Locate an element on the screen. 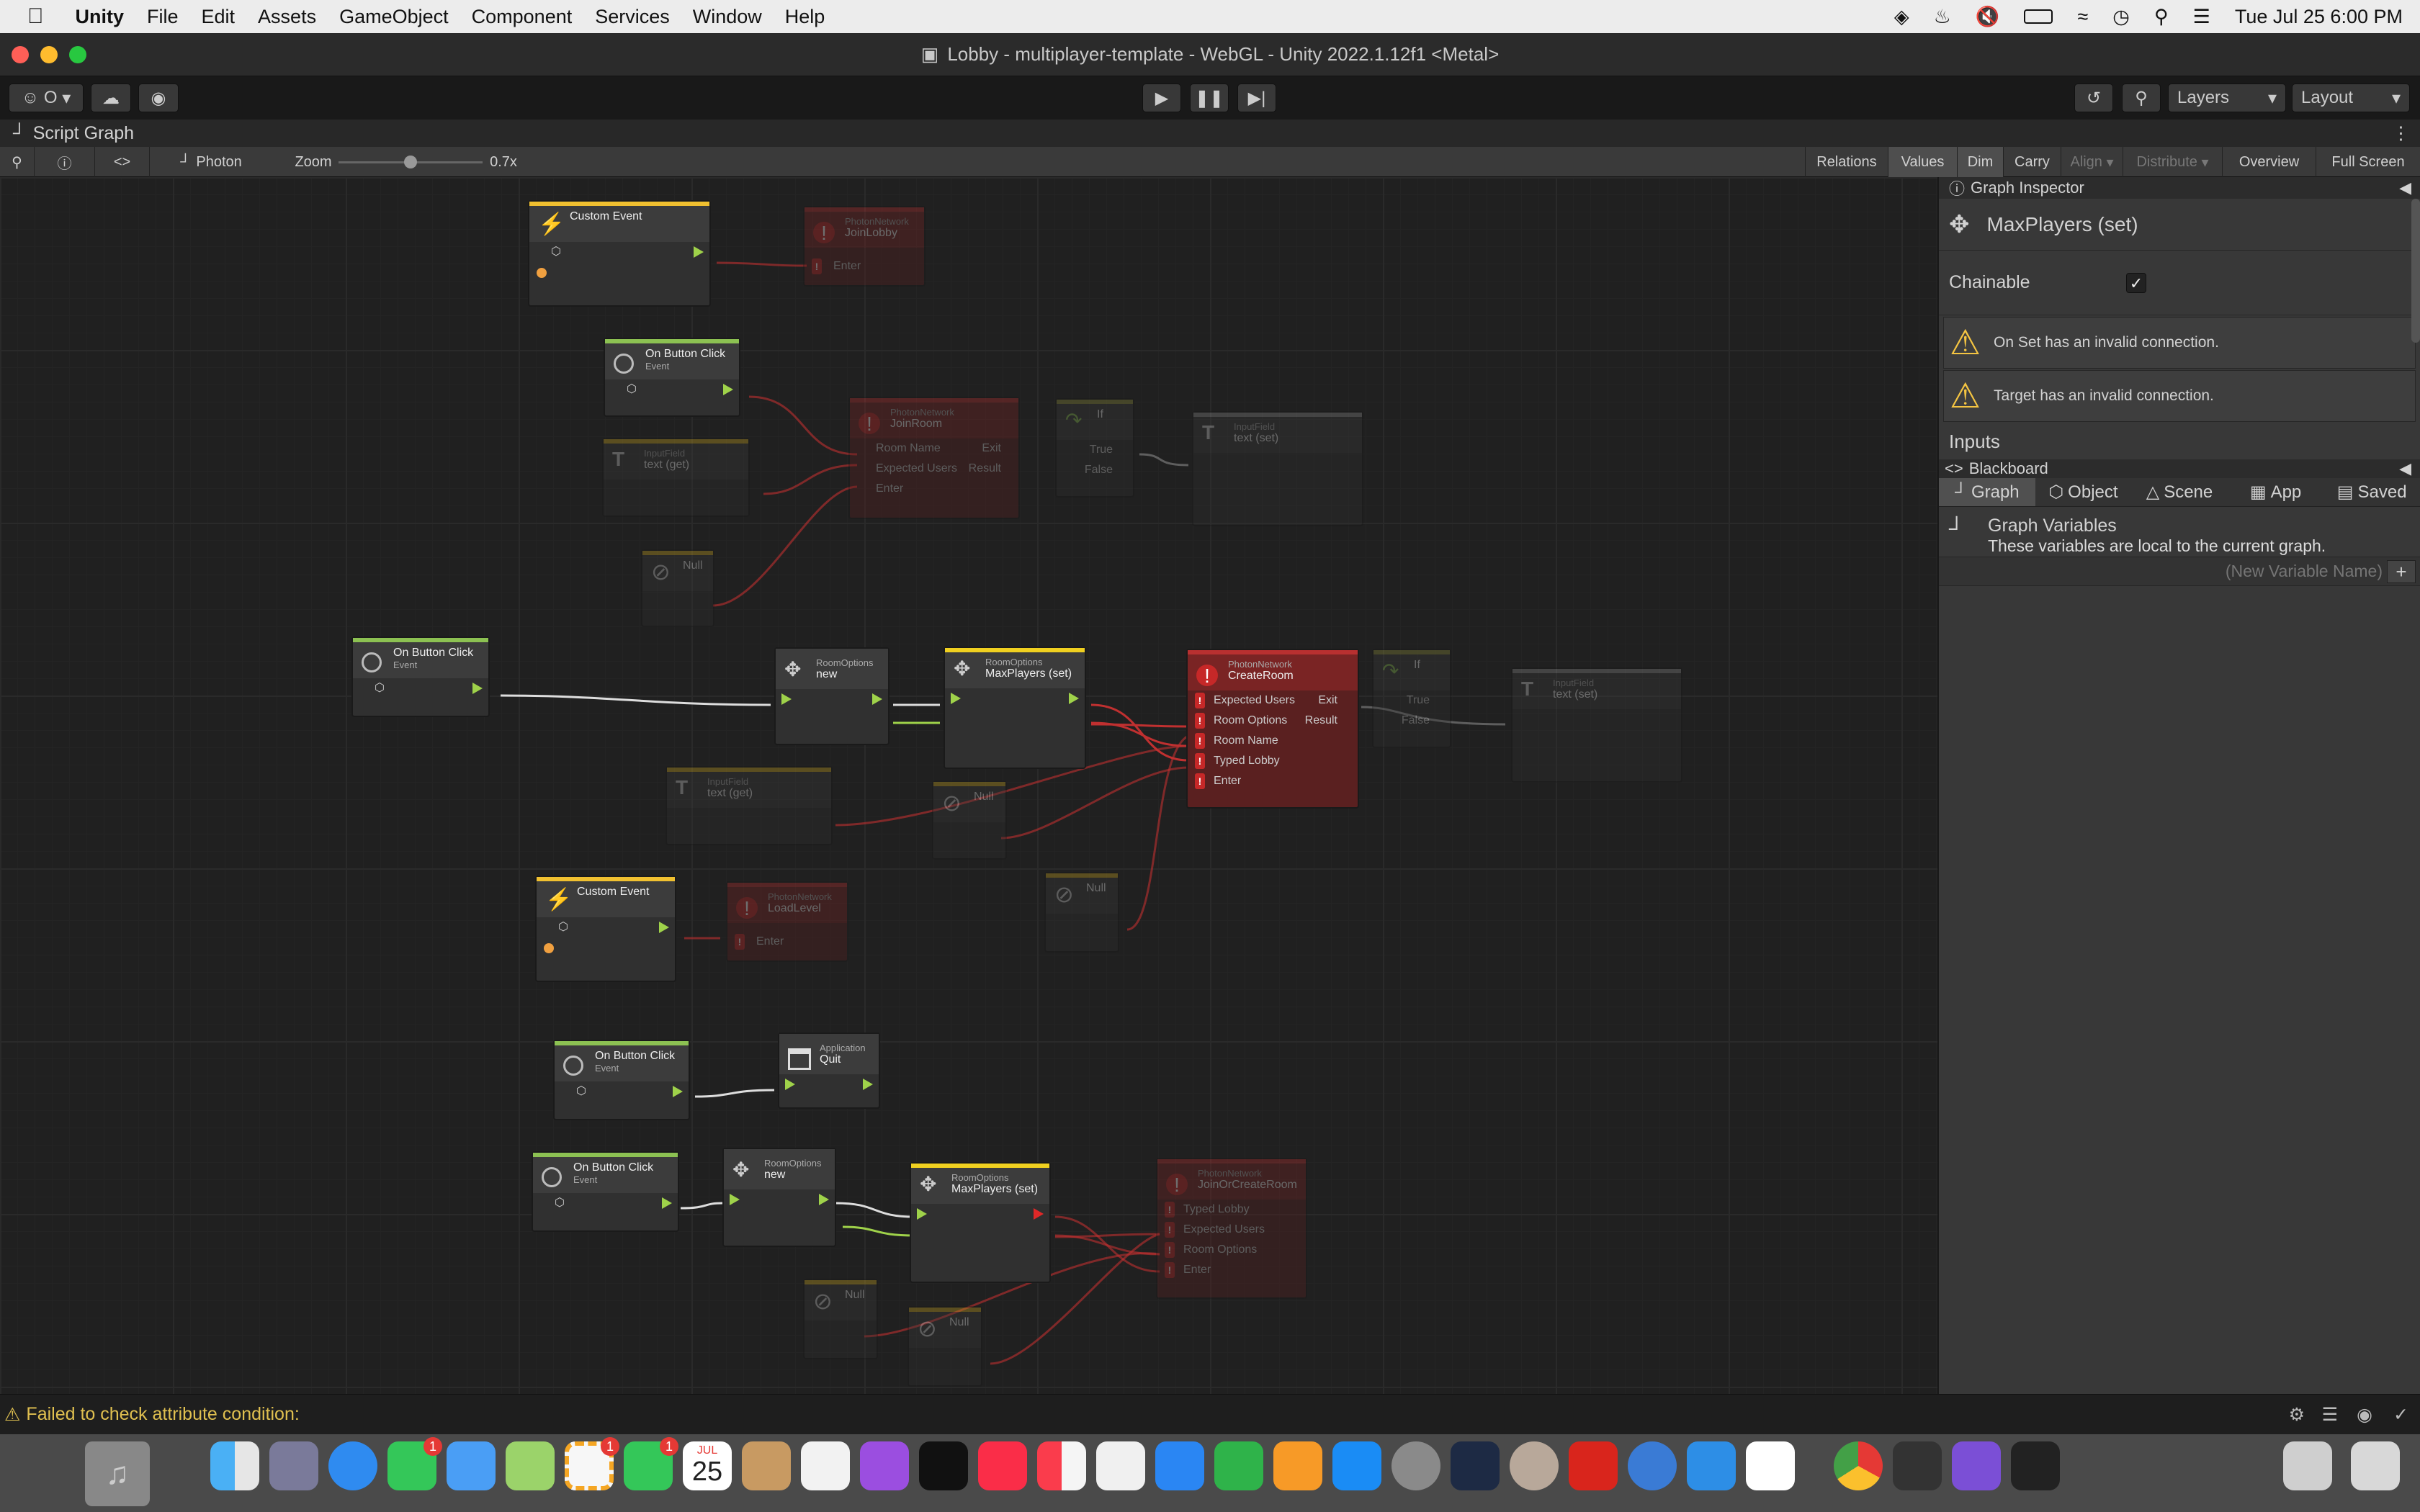 This screenshot has width=2420, height=1512. application-quit-node: Application Quit is located at coordinates (829, 1070).